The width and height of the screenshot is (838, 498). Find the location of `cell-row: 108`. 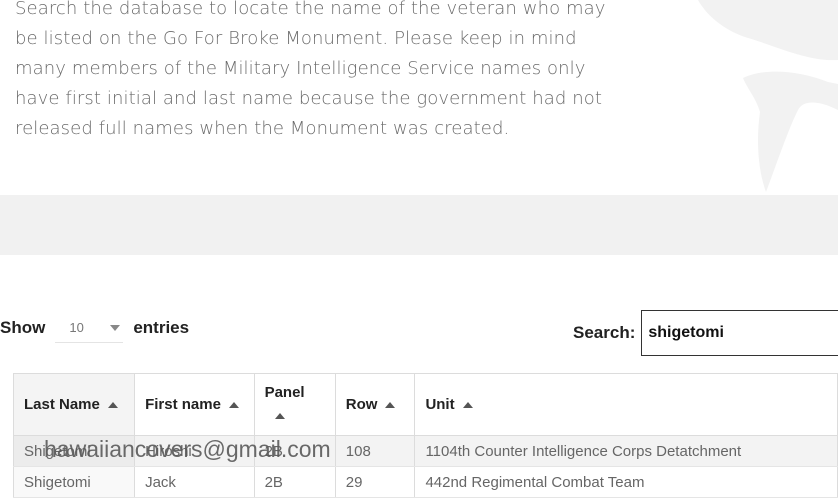

cell-row: 108 is located at coordinates (375, 451).